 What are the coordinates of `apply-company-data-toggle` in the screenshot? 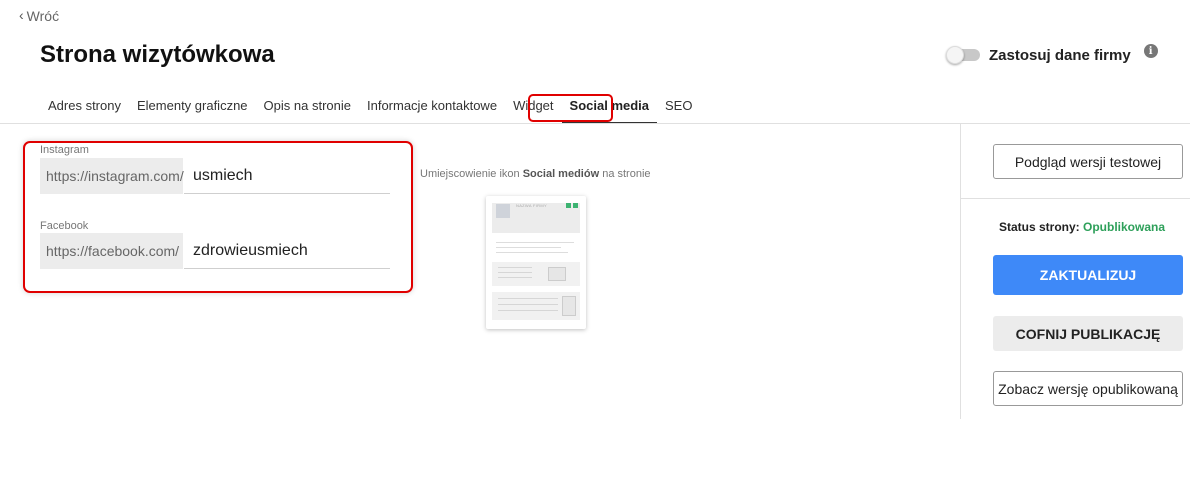 It's located at (963, 55).